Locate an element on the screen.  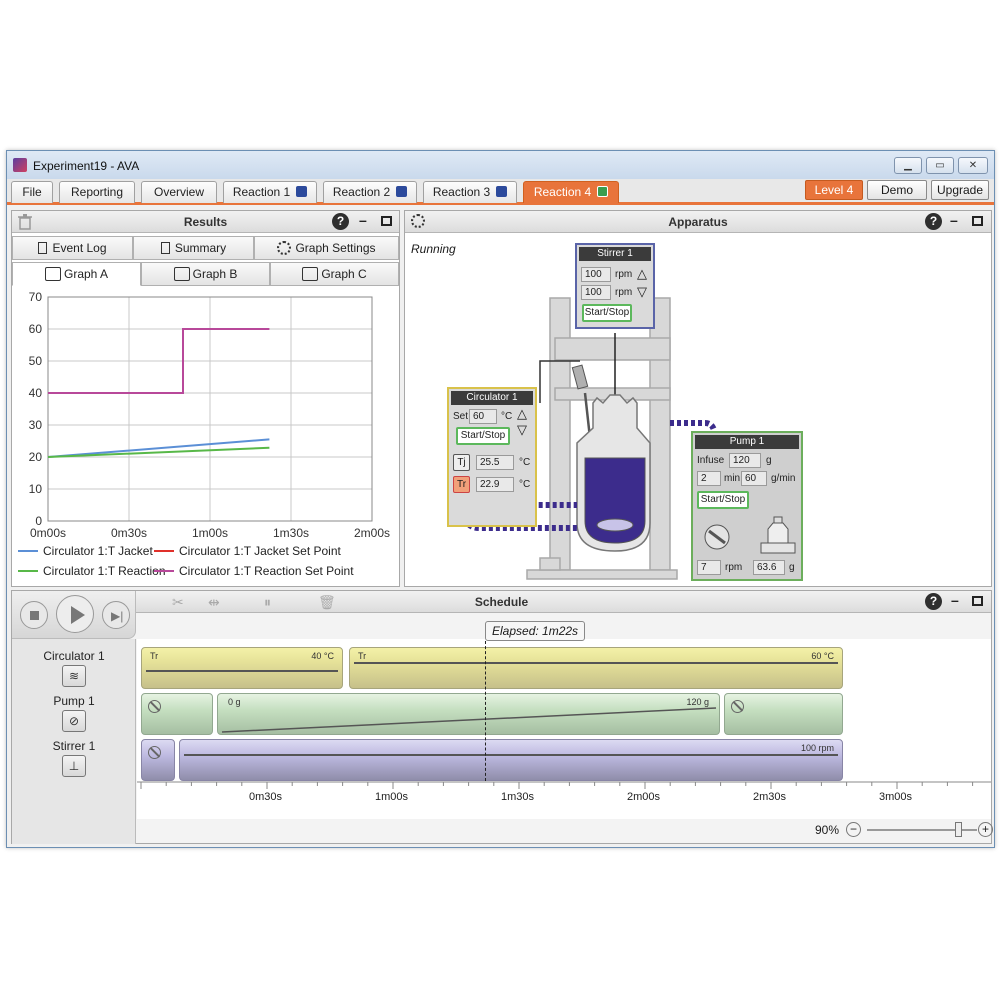
circulator-setpoint-field: 60 is located at coordinates (483, 416).